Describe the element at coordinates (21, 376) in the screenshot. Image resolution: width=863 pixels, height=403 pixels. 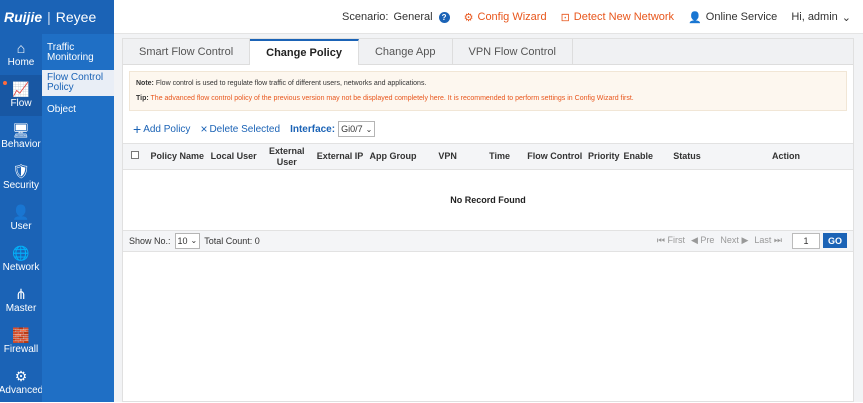
I see `gear-icon: ⚙` at that location.